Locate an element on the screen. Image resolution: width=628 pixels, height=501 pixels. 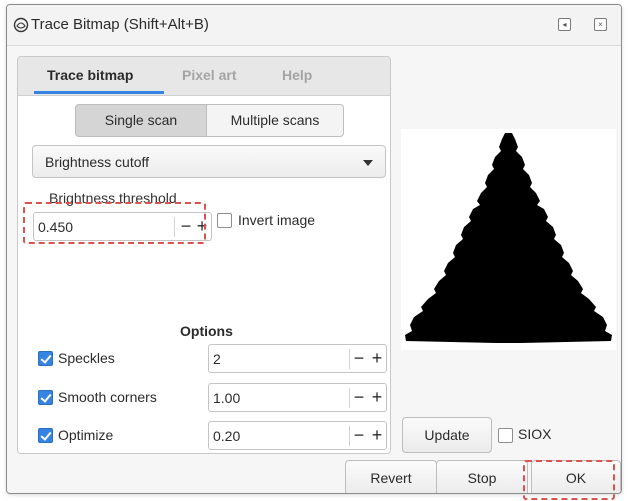
optimize-input: 0.20 is located at coordinates (226, 436).